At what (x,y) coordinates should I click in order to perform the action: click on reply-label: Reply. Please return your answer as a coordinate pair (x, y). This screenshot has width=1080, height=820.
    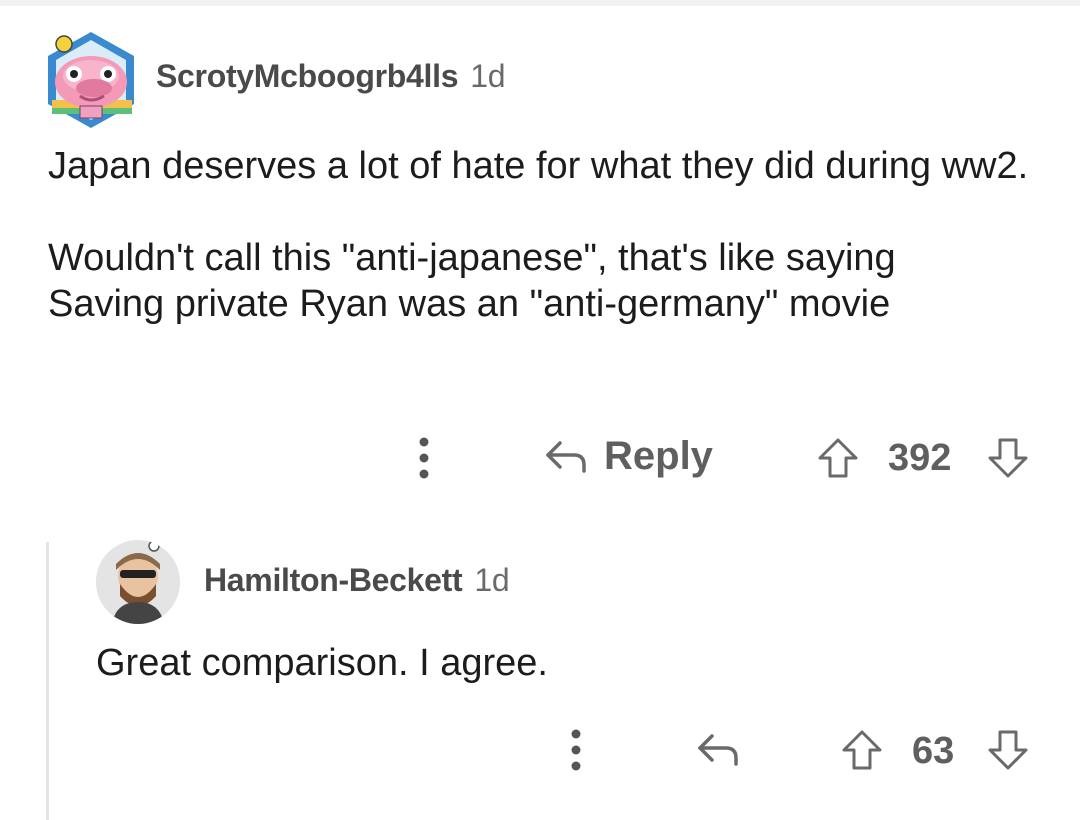
    Looking at the image, I should click on (658, 456).